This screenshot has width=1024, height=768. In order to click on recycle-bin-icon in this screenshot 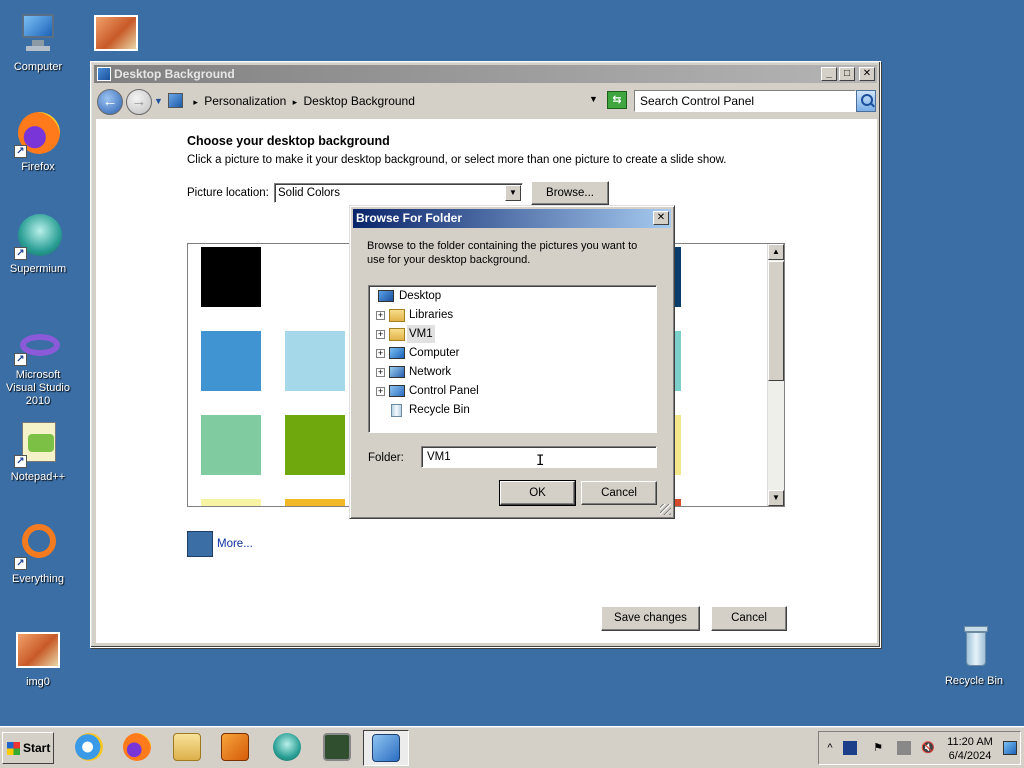, I will do `click(974, 648)`.